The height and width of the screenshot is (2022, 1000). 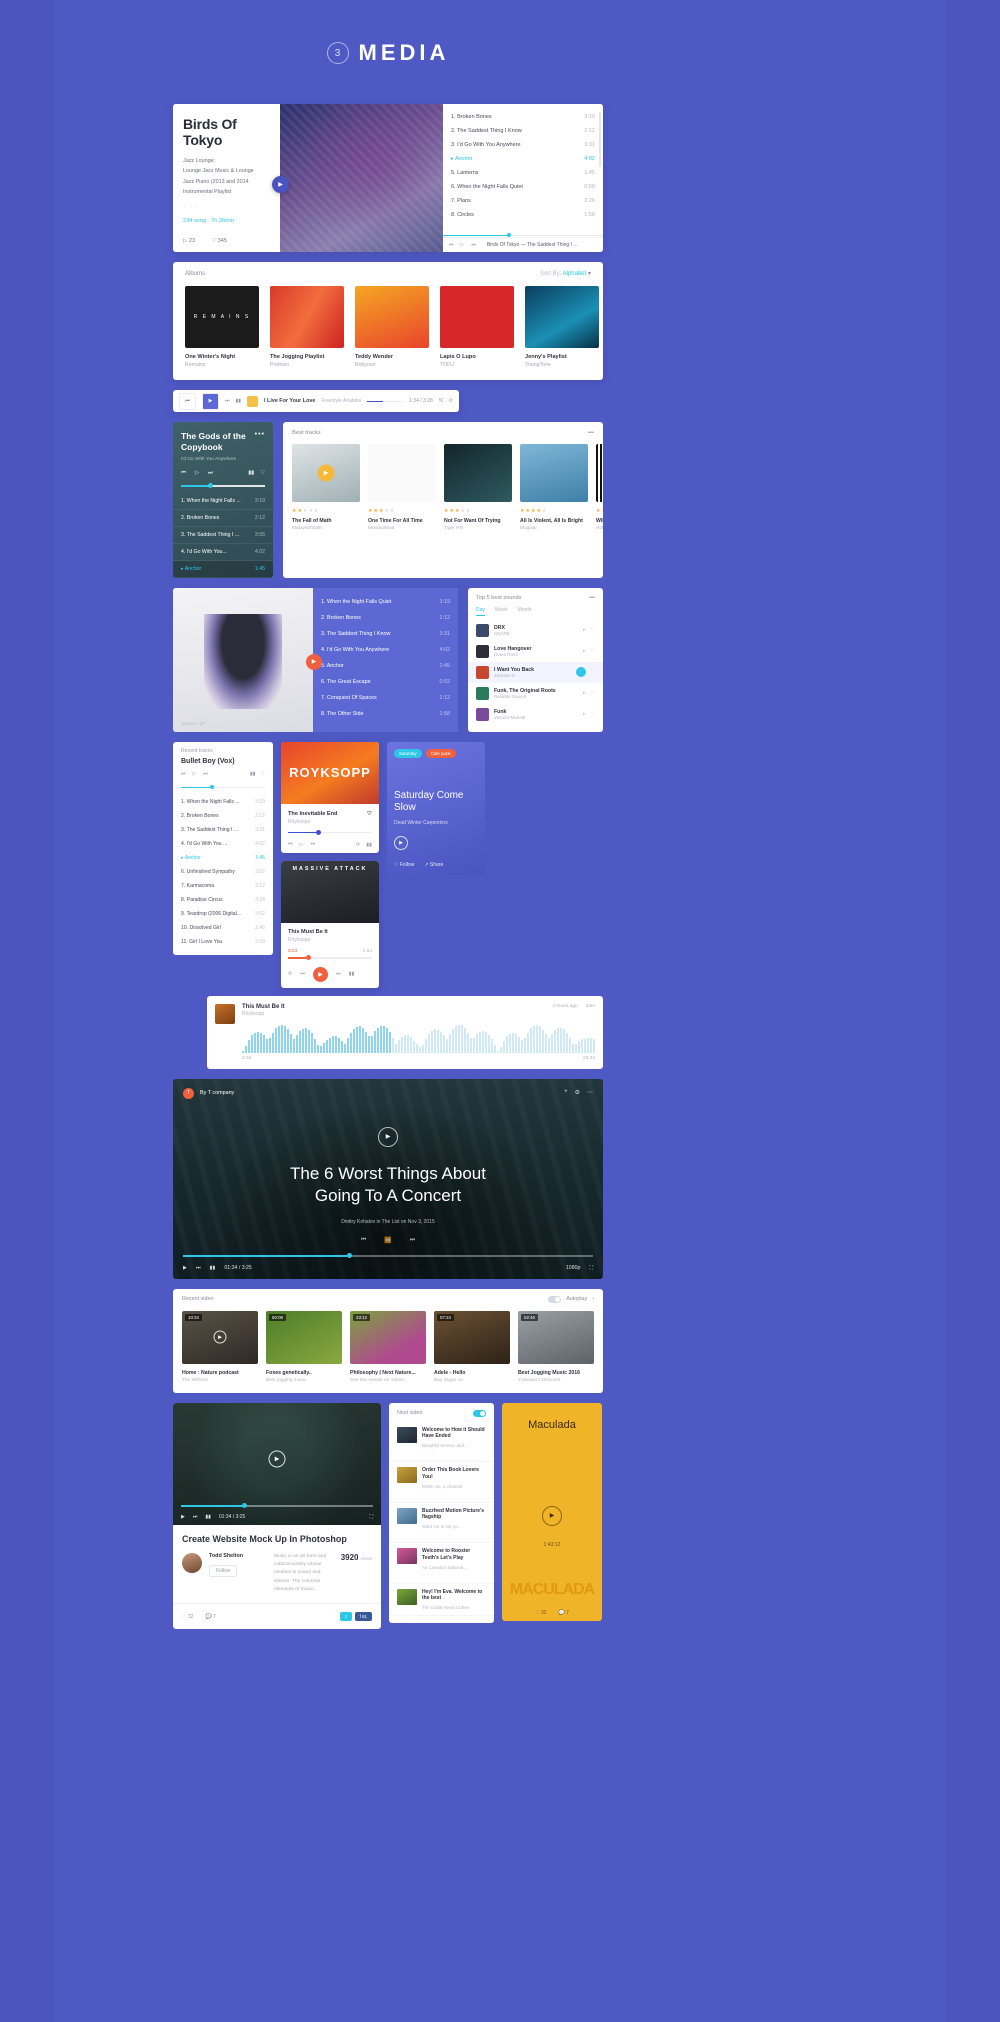 I want to click on track-row: 6. Unfinished Sympathy 3:02, so click(x=223, y=872).